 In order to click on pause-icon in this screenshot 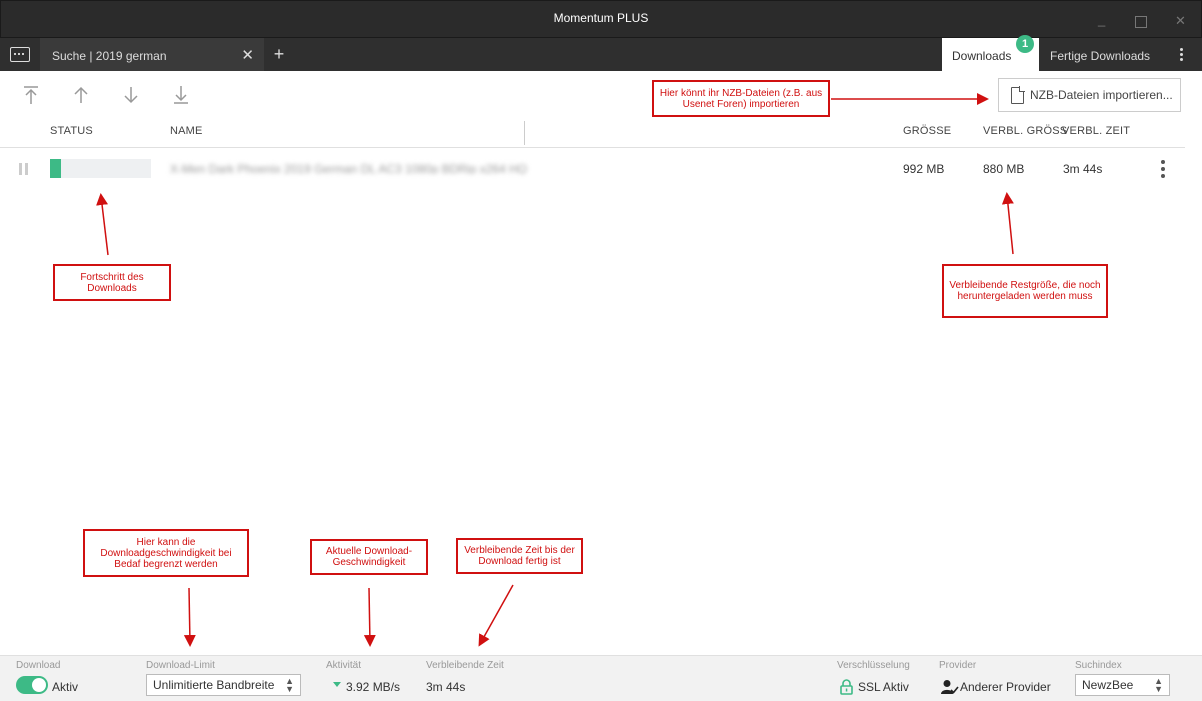, I will do `click(24, 169)`.